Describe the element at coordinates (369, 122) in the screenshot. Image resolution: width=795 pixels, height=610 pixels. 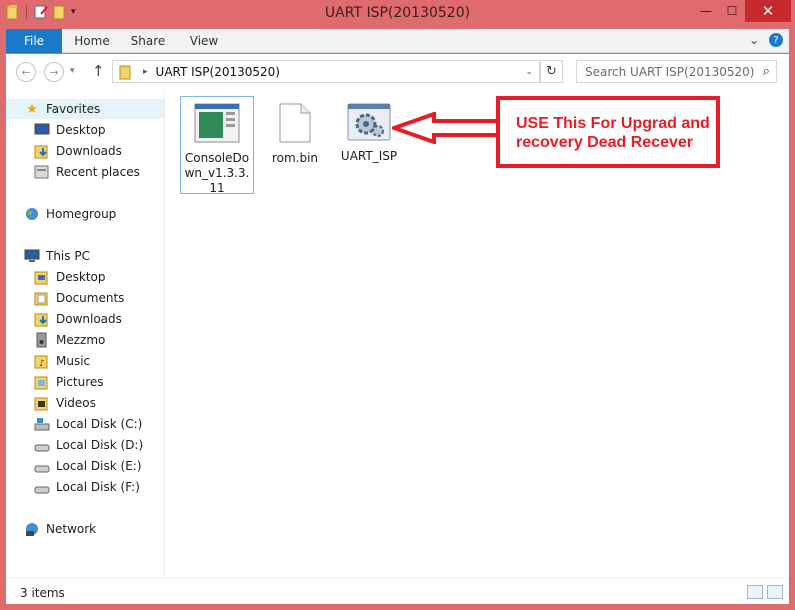
I see `gear-app-icon` at that location.